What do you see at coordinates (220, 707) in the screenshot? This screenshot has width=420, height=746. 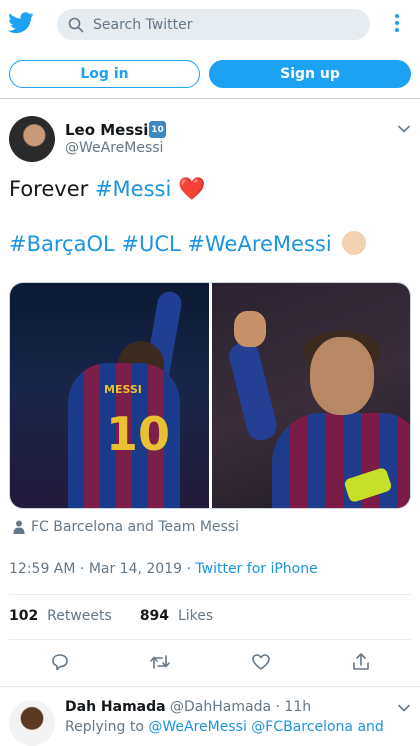 I see `reply-author-handle: @DahHamada` at bounding box center [220, 707].